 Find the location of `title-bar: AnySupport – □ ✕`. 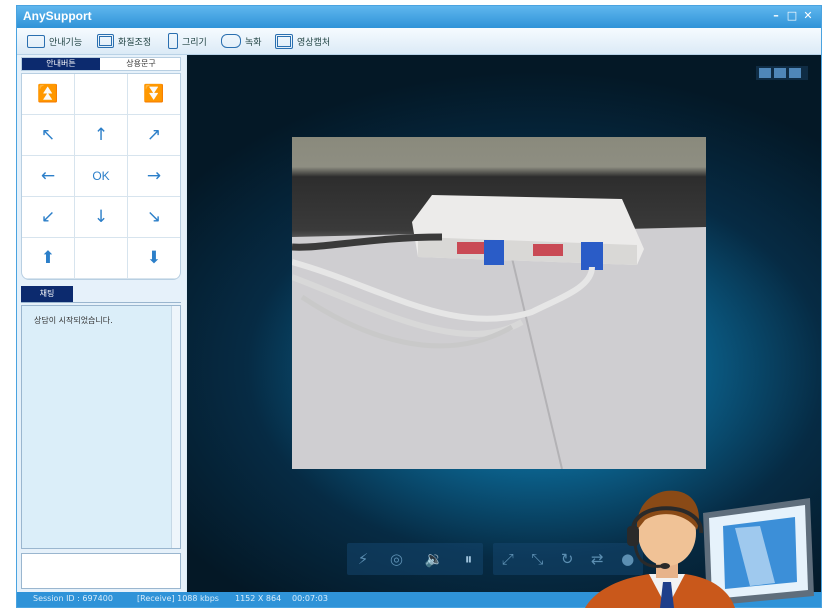

title-bar: AnySupport – □ ✕ is located at coordinates (419, 17).